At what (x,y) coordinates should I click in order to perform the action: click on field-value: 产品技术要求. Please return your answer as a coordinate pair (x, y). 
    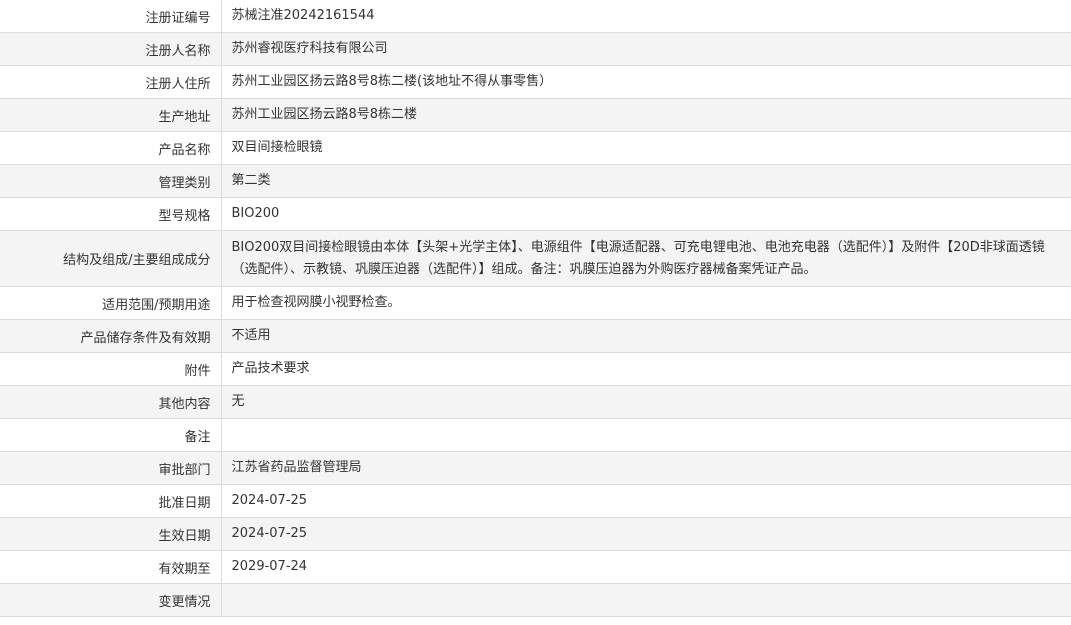
    Looking at the image, I should click on (646, 369).